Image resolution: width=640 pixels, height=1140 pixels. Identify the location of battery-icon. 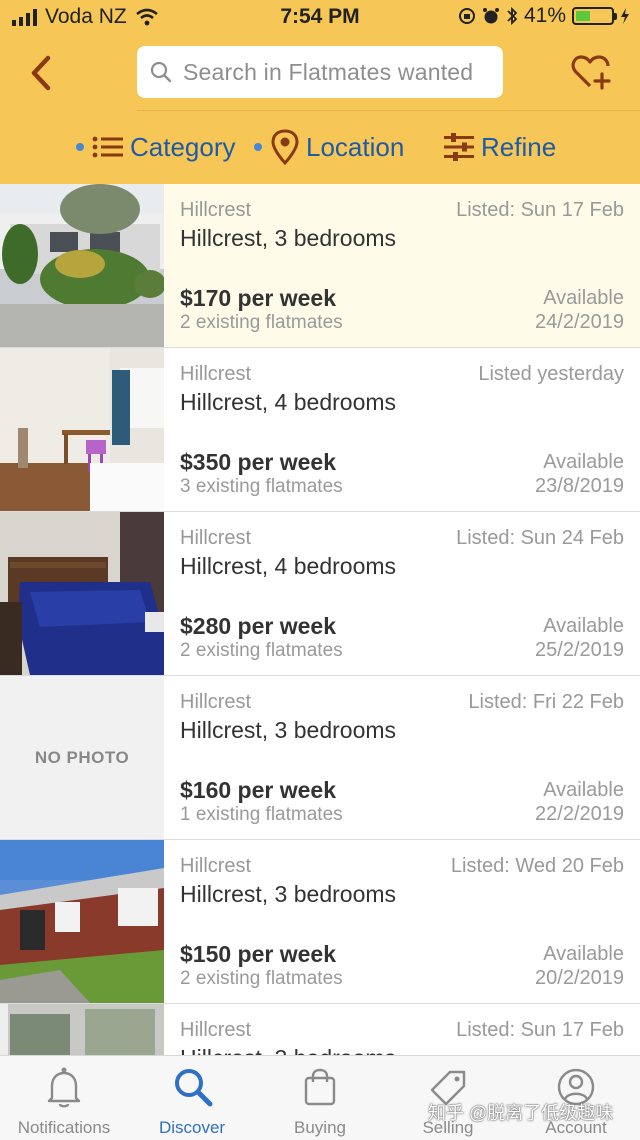
(594, 16).